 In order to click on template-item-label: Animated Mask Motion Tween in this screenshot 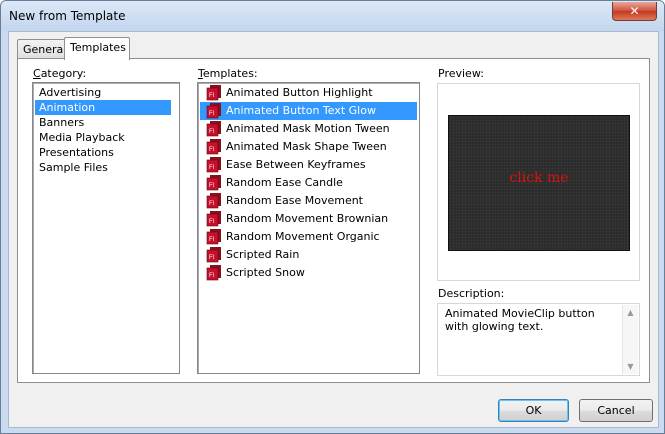, I will do `click(308, 128)`.